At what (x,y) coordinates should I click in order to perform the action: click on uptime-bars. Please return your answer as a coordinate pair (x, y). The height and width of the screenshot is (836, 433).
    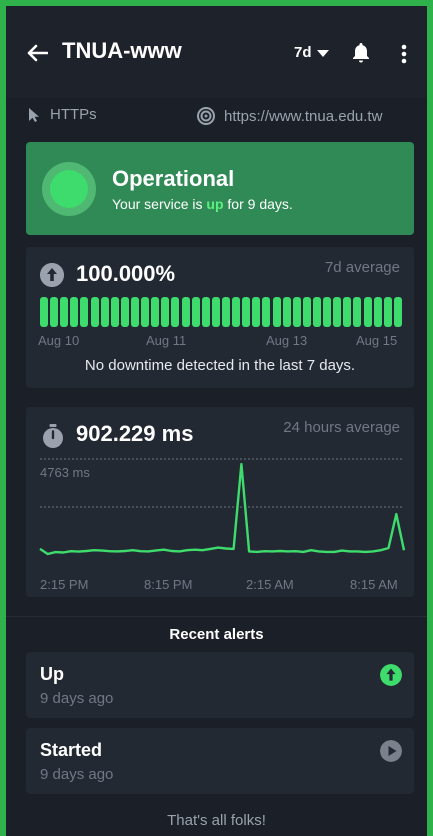
    Looking at the image, I should click on (221, 312).